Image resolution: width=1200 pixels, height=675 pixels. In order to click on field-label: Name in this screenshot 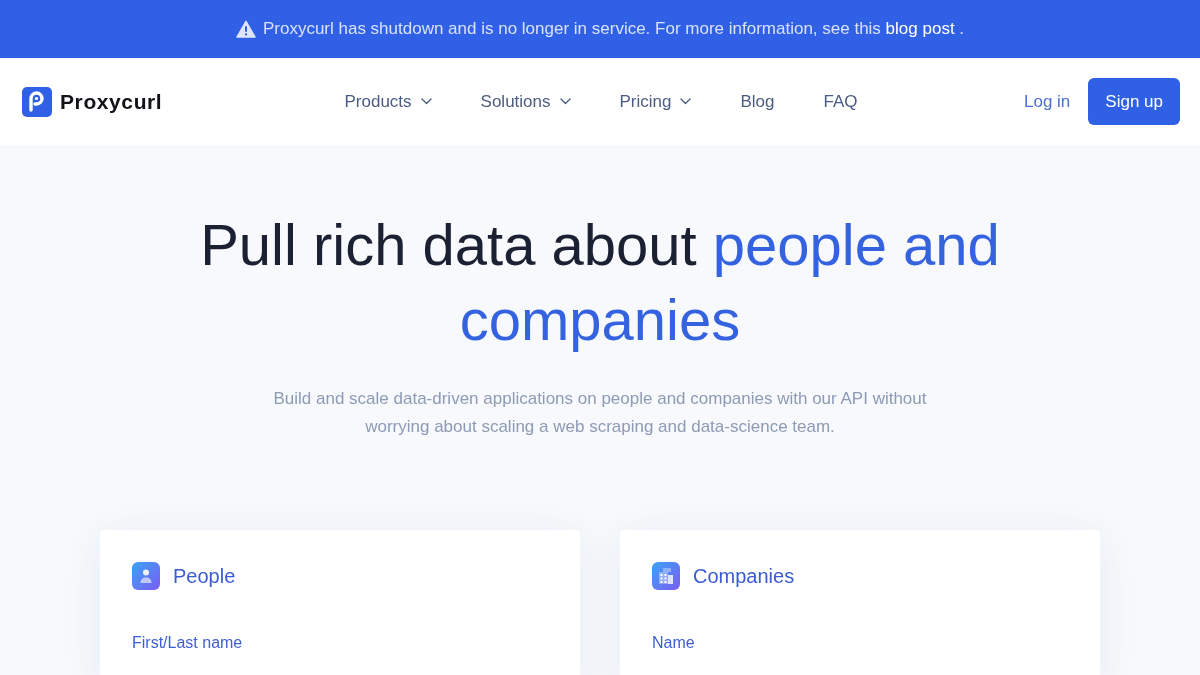, I will do `click(673, 643)`.